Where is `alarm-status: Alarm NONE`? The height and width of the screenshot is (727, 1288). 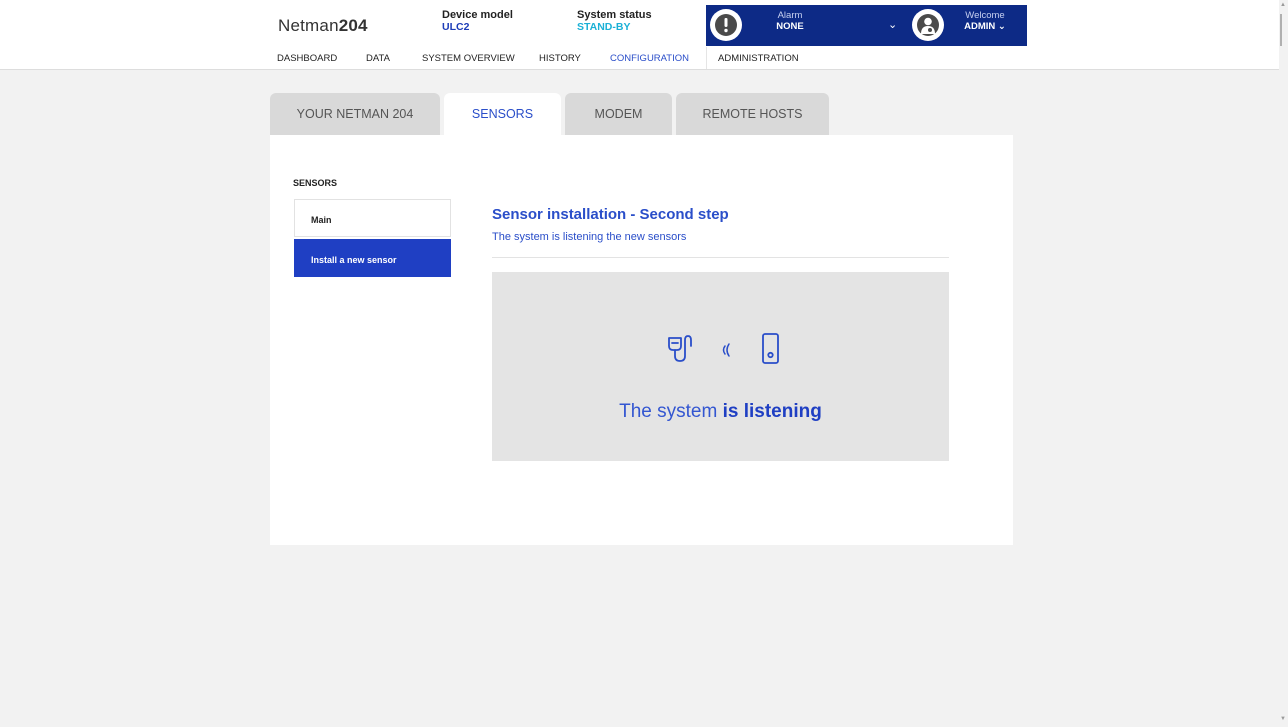
alarm-status: Alarm NONE is located at coordinates (790, 21).